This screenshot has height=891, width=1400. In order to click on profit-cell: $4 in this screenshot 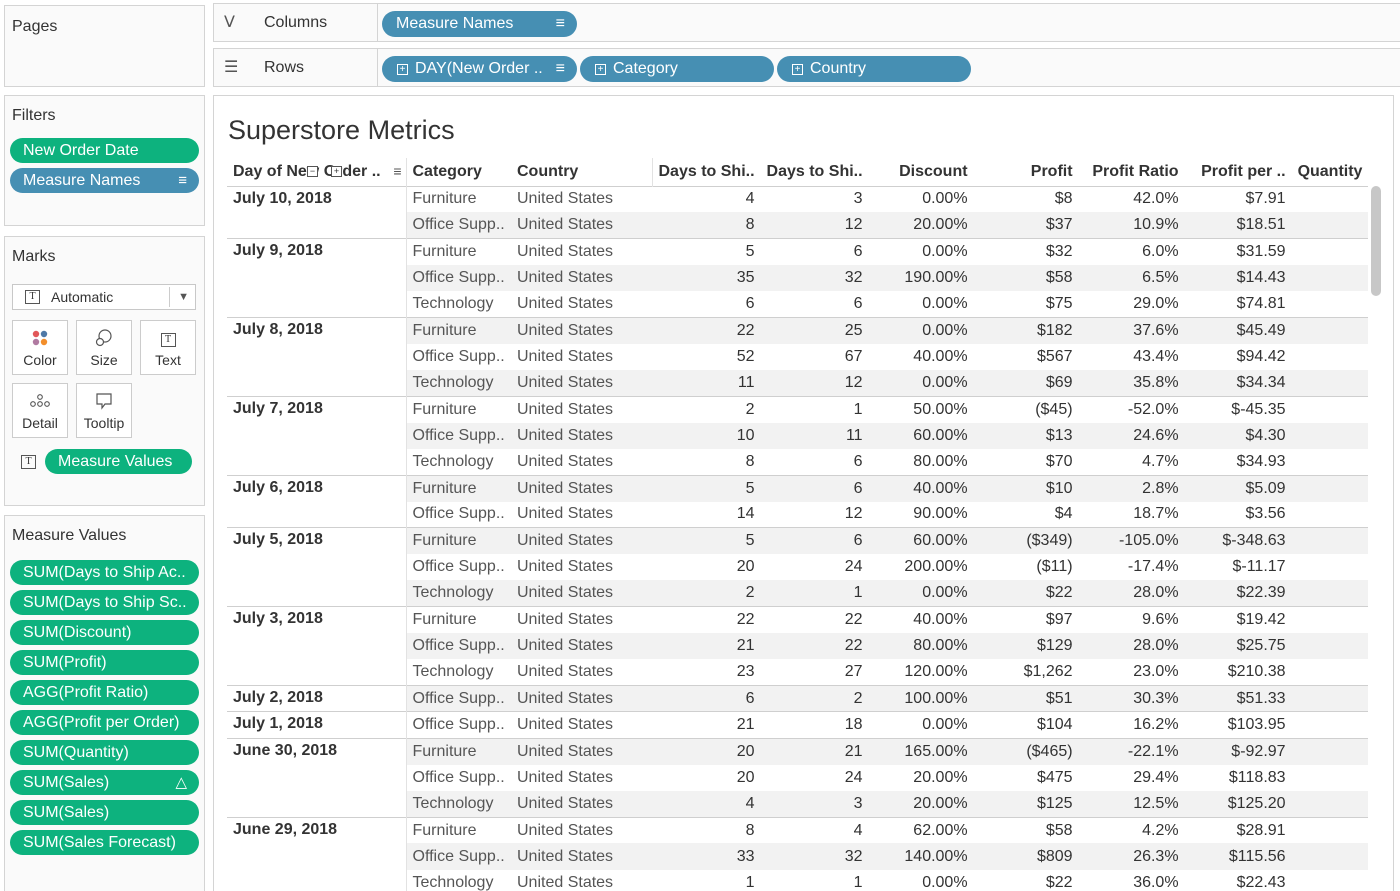, I will do `click(1026, 515)`.